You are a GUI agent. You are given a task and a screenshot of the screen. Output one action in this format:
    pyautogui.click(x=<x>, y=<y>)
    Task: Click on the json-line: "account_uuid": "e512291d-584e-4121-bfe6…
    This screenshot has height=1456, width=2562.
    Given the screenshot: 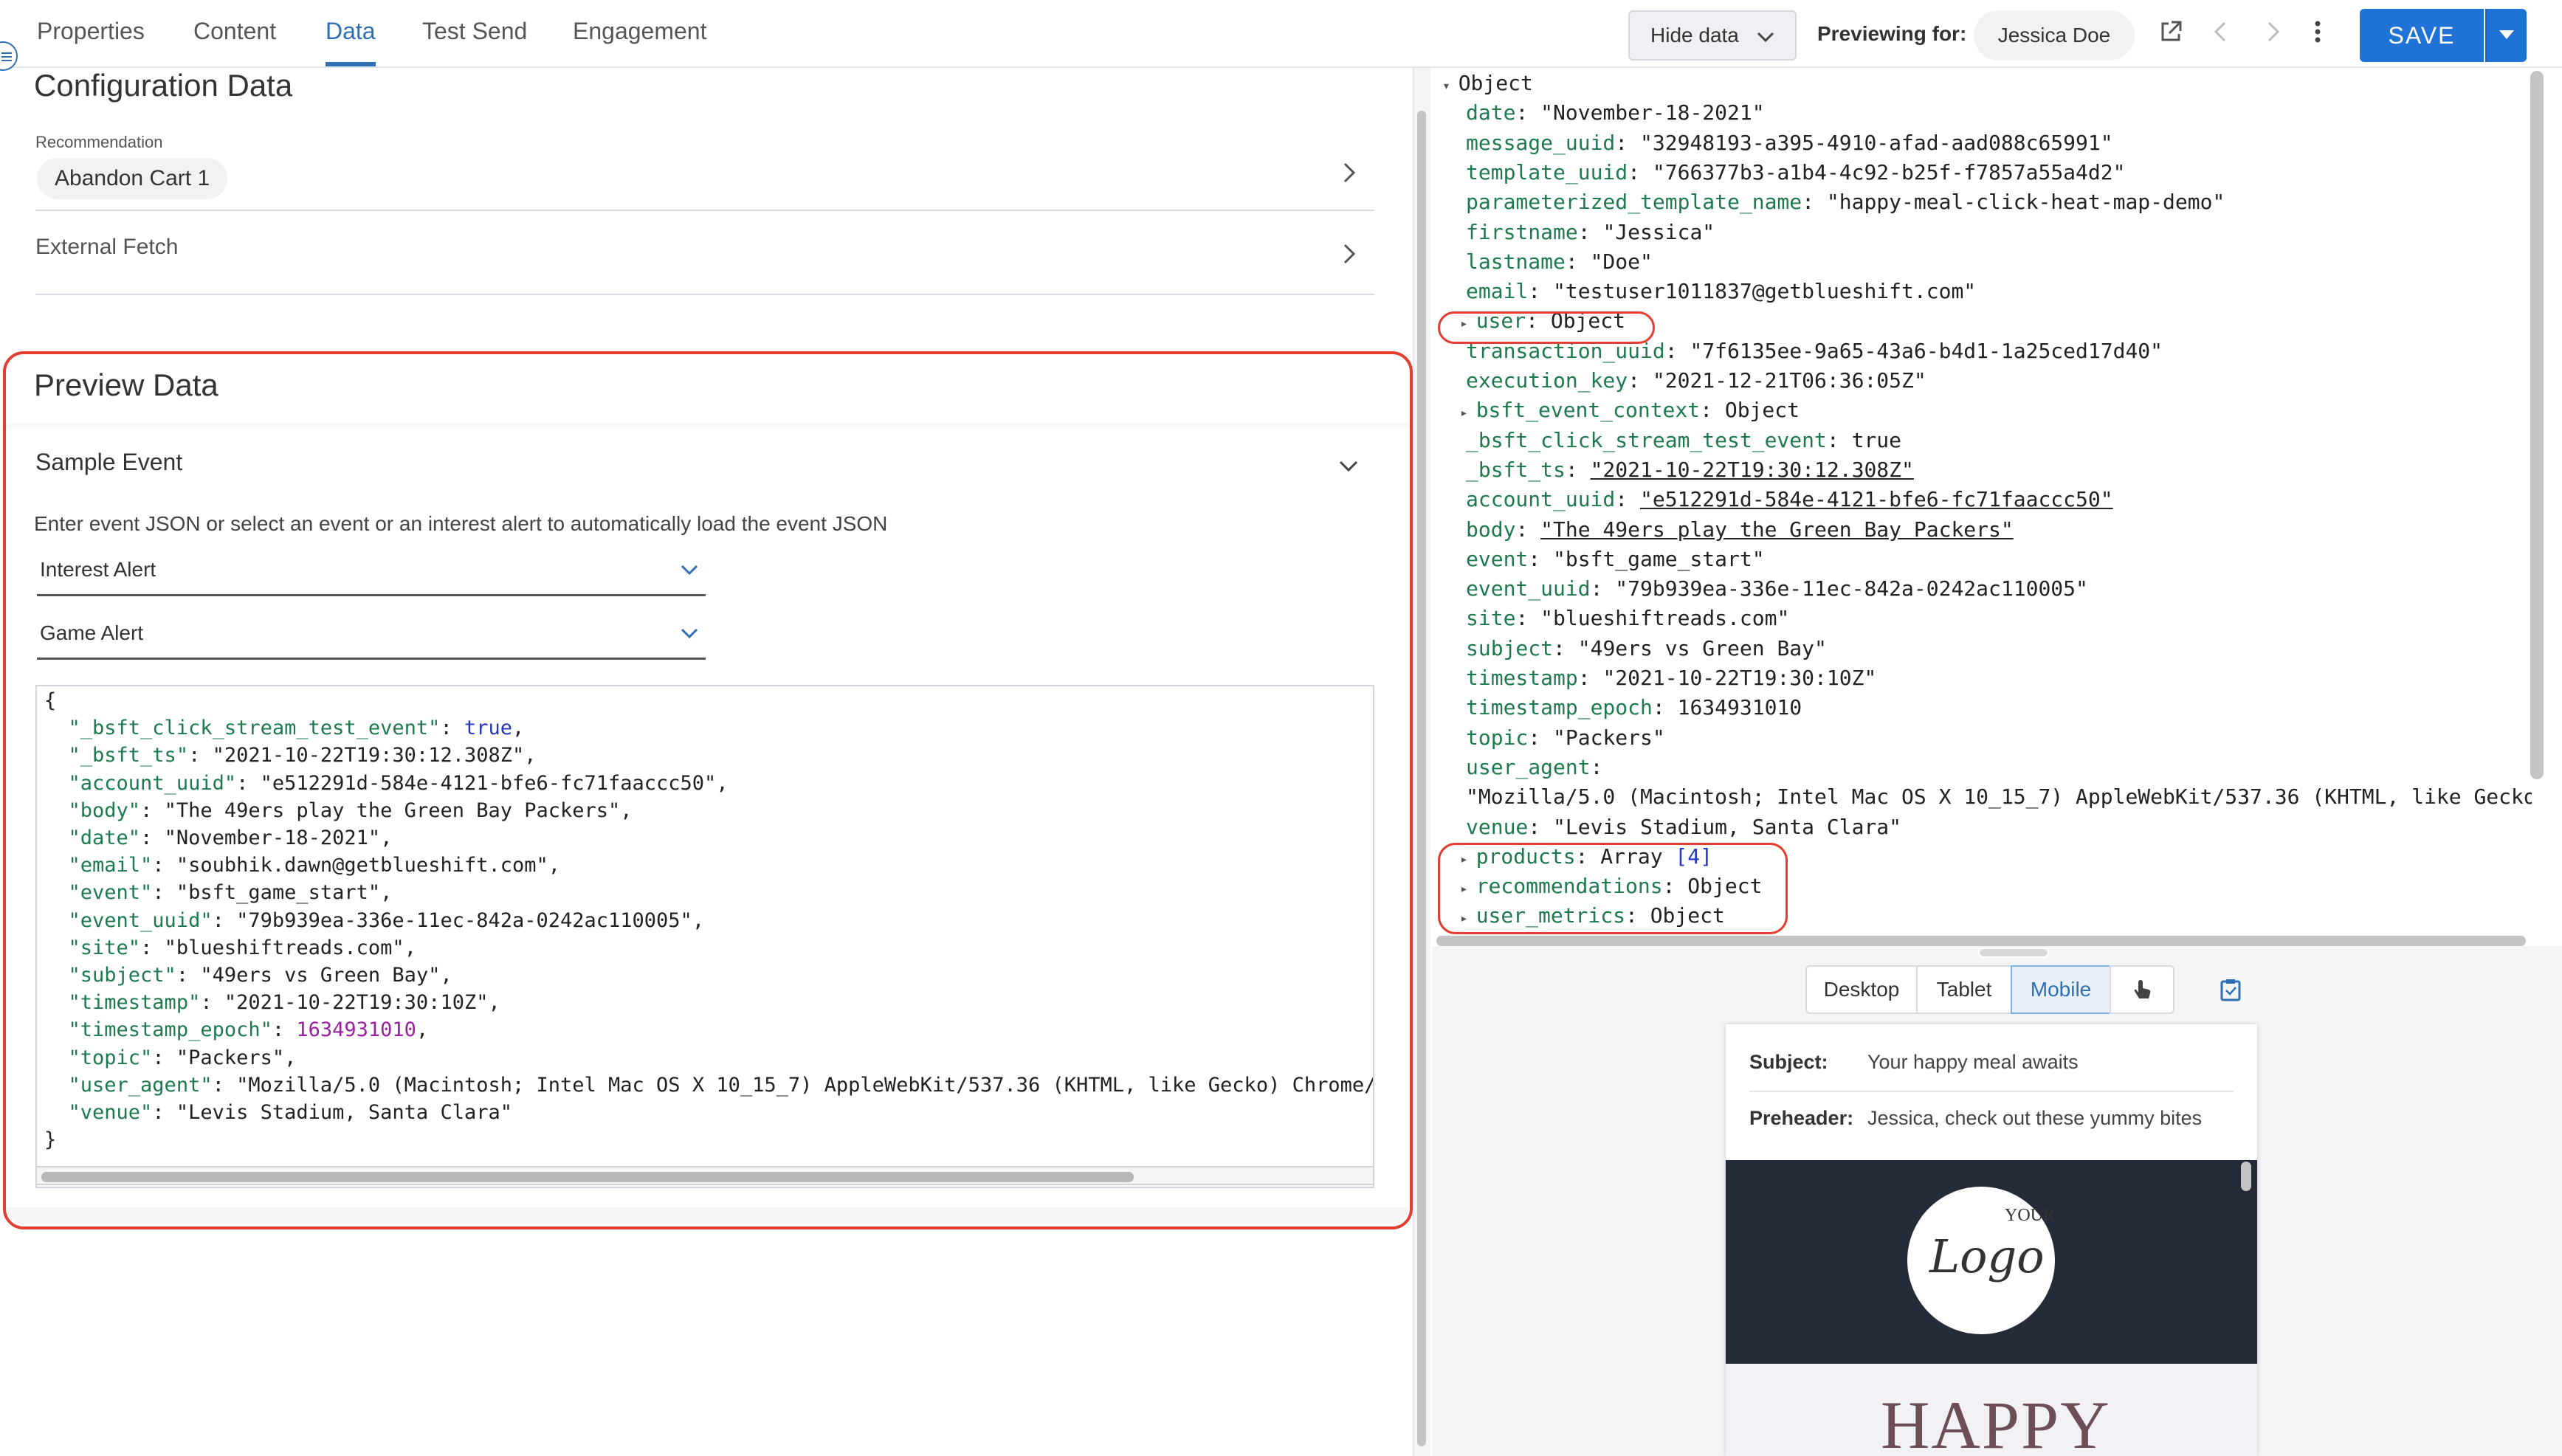 What is the action you would take?
    pyautogui.click(x=398, y=783)
    